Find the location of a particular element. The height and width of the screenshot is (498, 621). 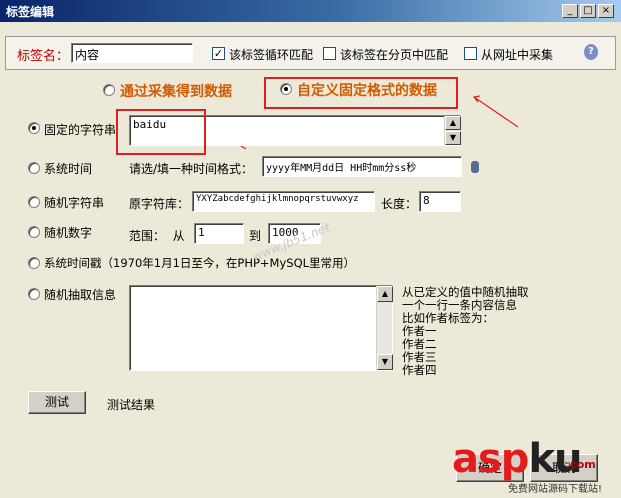

time-format-picker-icon is located at coordinates (475, 167).